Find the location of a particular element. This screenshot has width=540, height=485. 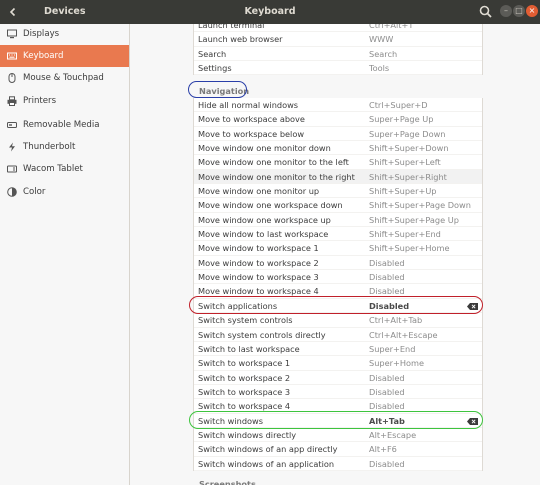

shortcut-row: Move to workspace below Super+Page Down is located at coordinates (338, 134).